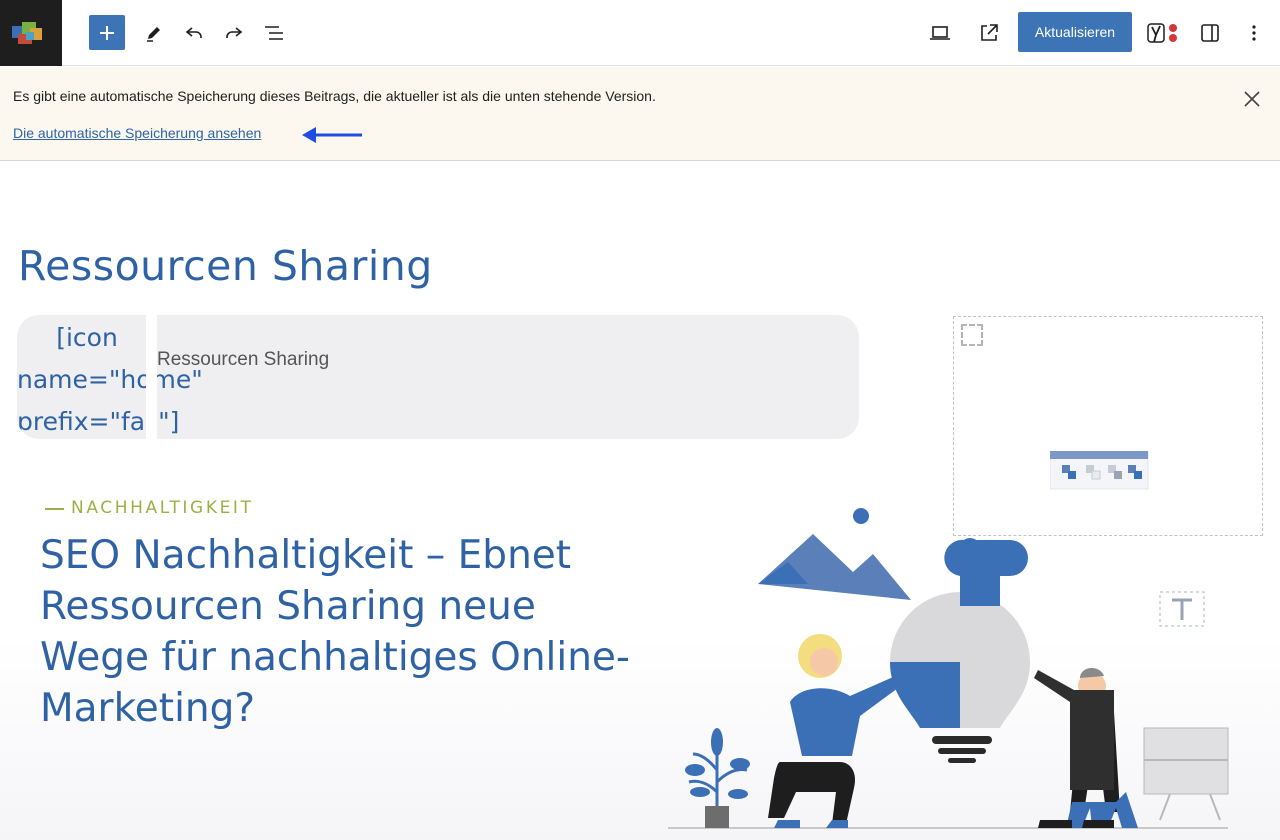  I want to click on list-view-icon, so click(274, 33).